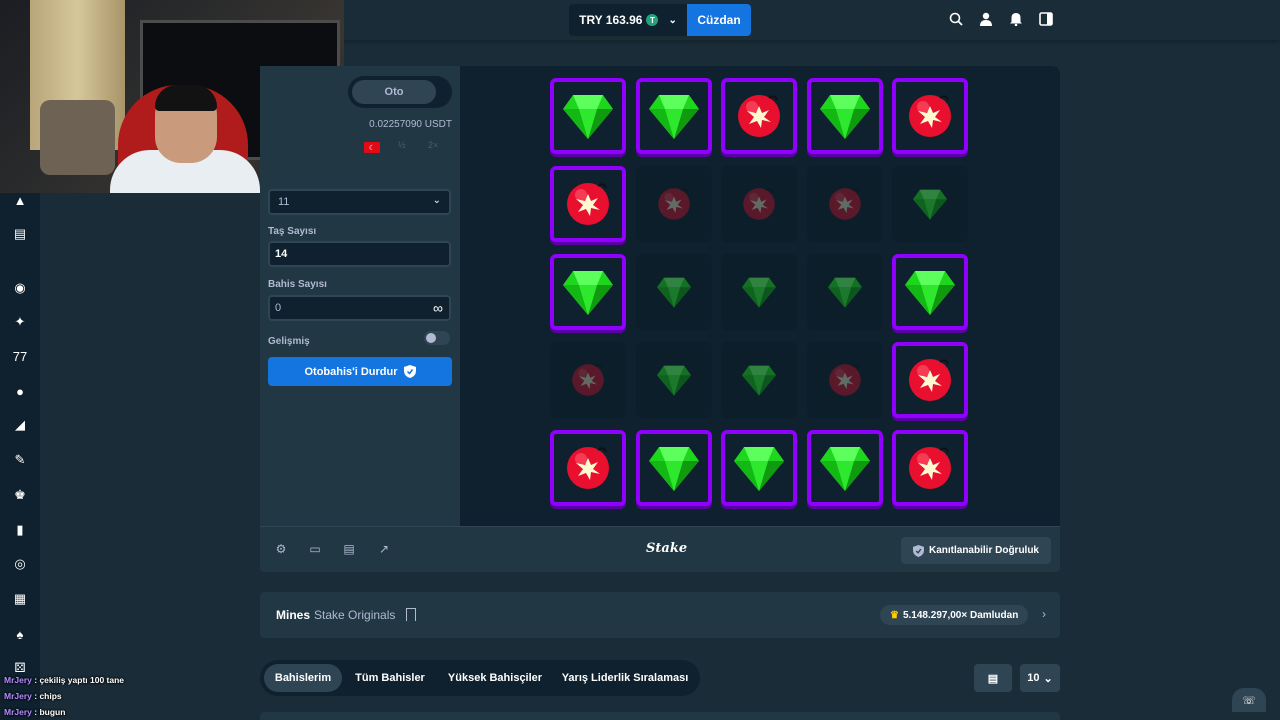 Image resolution: width=1280 pixels, height=720 pixels. What do you see at coordinates (293, 615) in the screenshot?
I see `game-title: Mines` at bounding box center [293, 615].